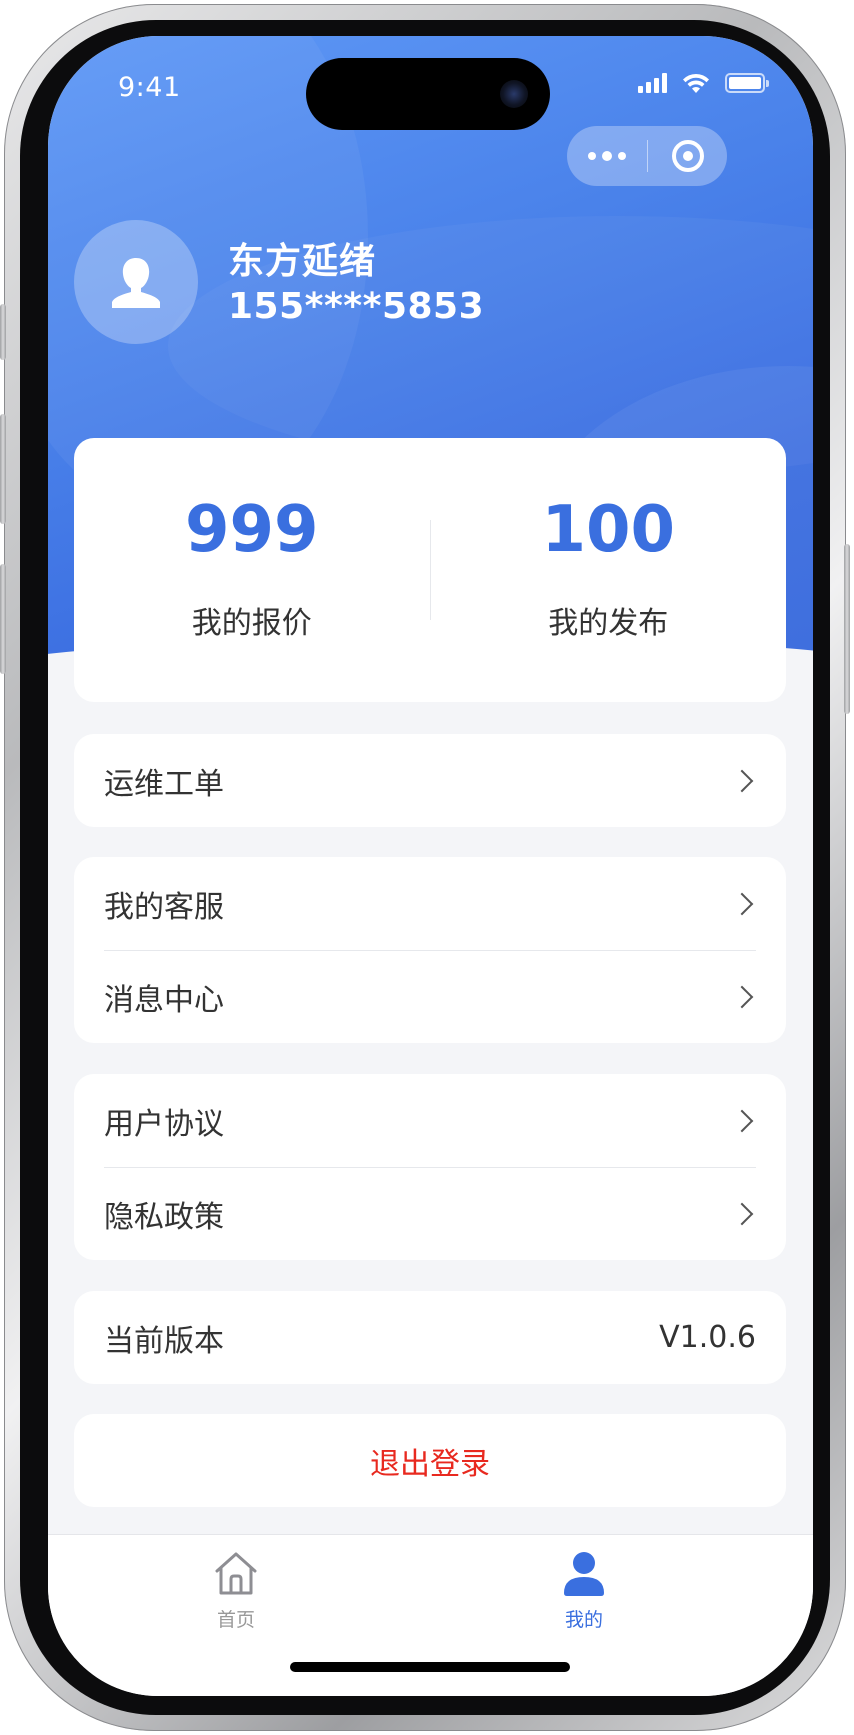 The width and height of the screenshot is (854, 1735). I want to click on menu-item-user-agreement: 用户协议, so click(430, 1120).